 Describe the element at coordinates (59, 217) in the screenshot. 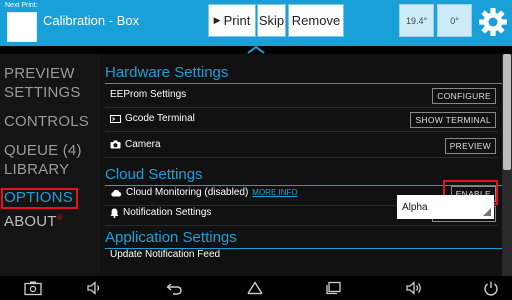

I see `about-badge: ®` at that location.